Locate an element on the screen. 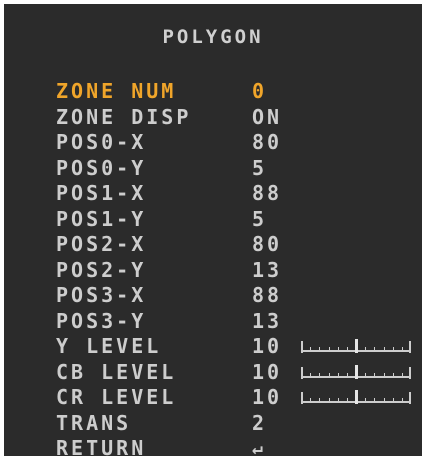  menu-item-label: POS0-X is located at coordinates (101, 142).